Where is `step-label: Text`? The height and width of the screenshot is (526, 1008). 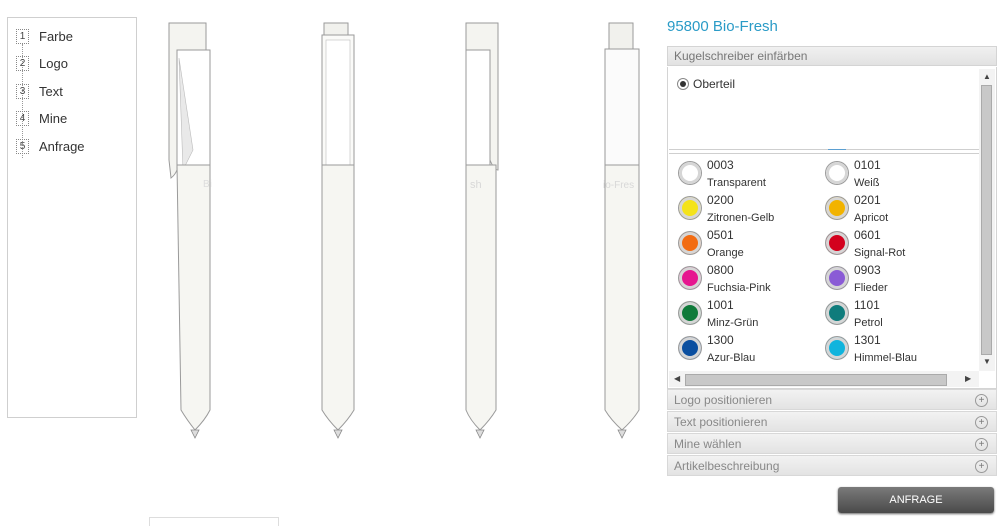 step-label: Text is located at coordinates (51, 91).